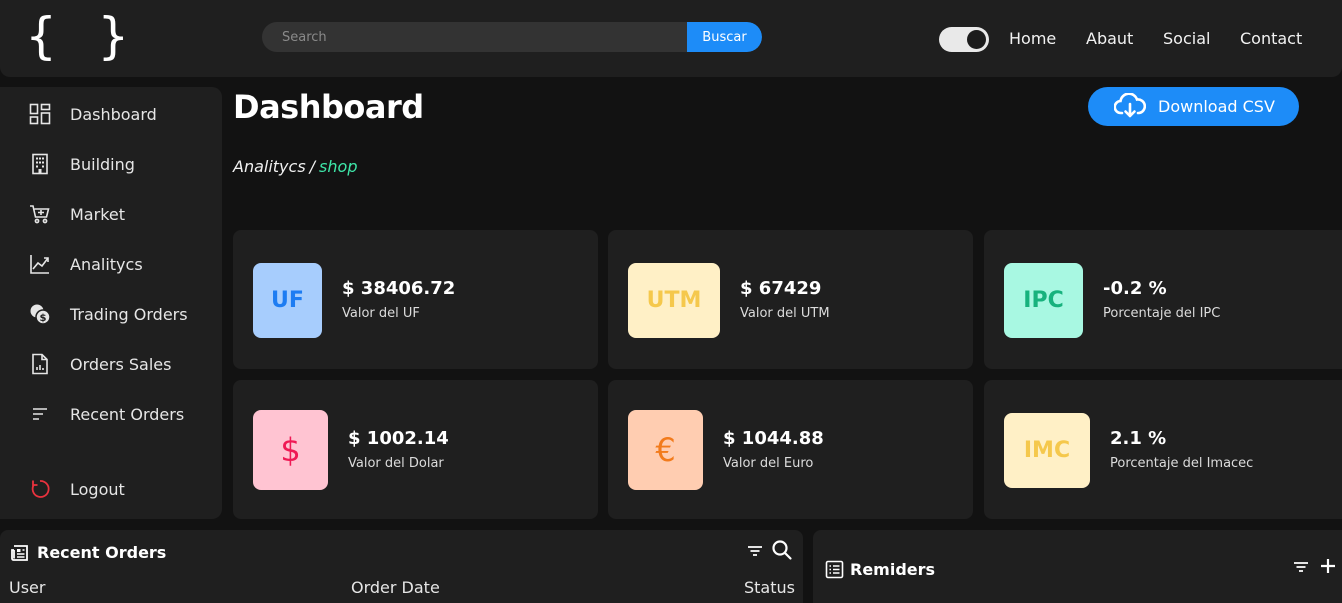  Describe the element at coordinates (40, 264) in the screenshot. I see `chart-line-icon` at that location.